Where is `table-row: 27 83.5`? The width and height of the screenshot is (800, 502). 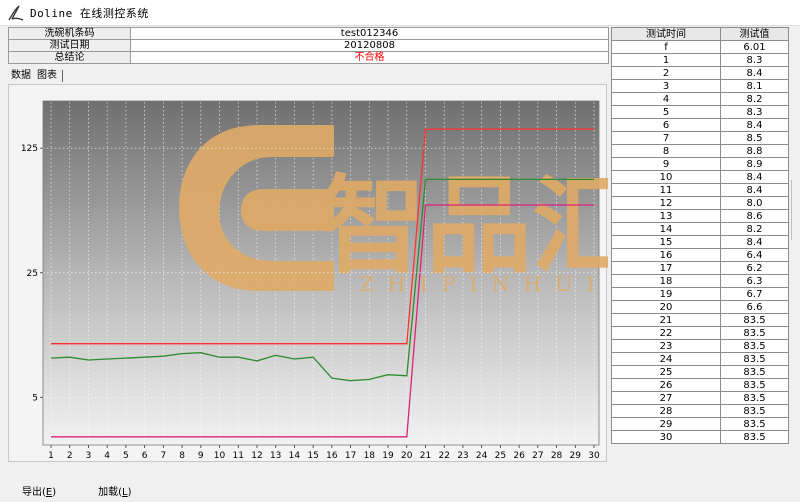 table-row: 27 83.5 is located at coordinates (700, 398).